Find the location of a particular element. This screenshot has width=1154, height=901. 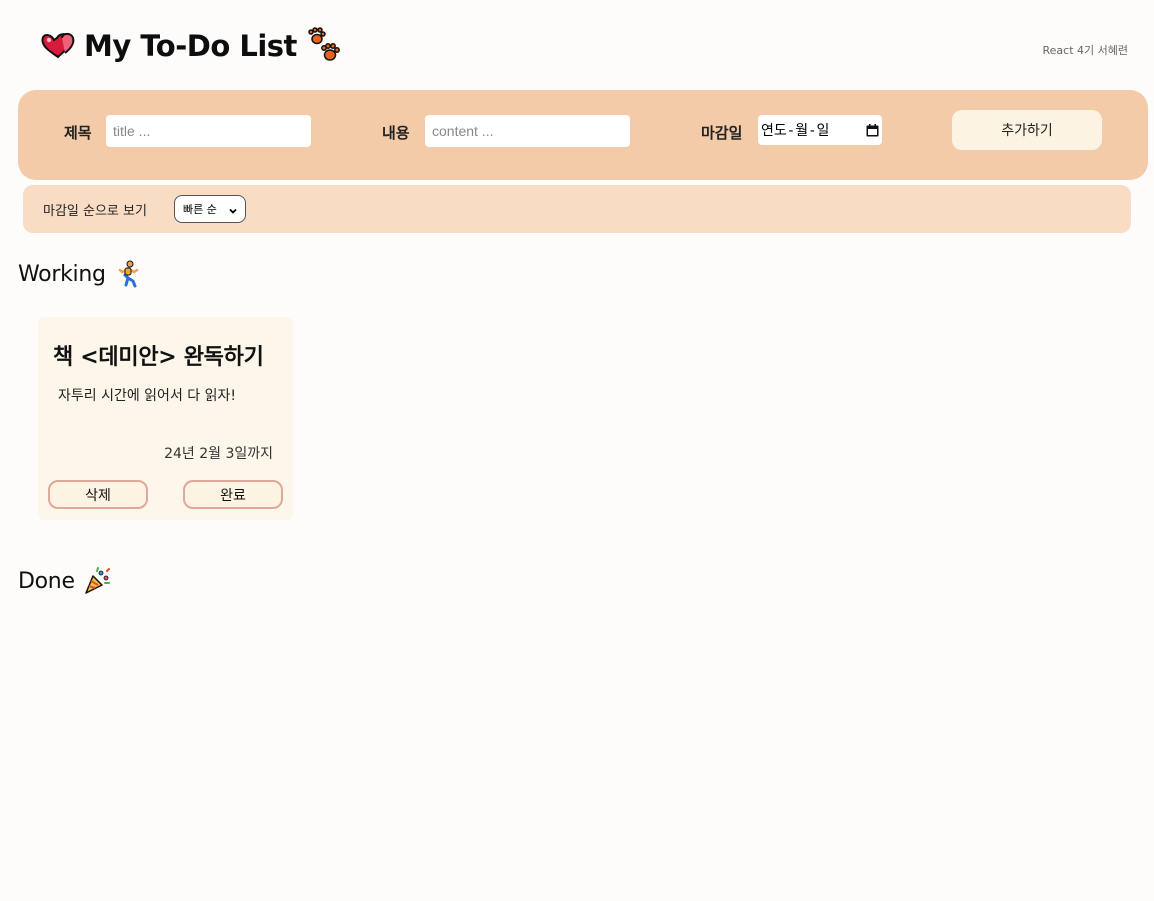

working-section-title: Working is located at coordinates (80, 274).